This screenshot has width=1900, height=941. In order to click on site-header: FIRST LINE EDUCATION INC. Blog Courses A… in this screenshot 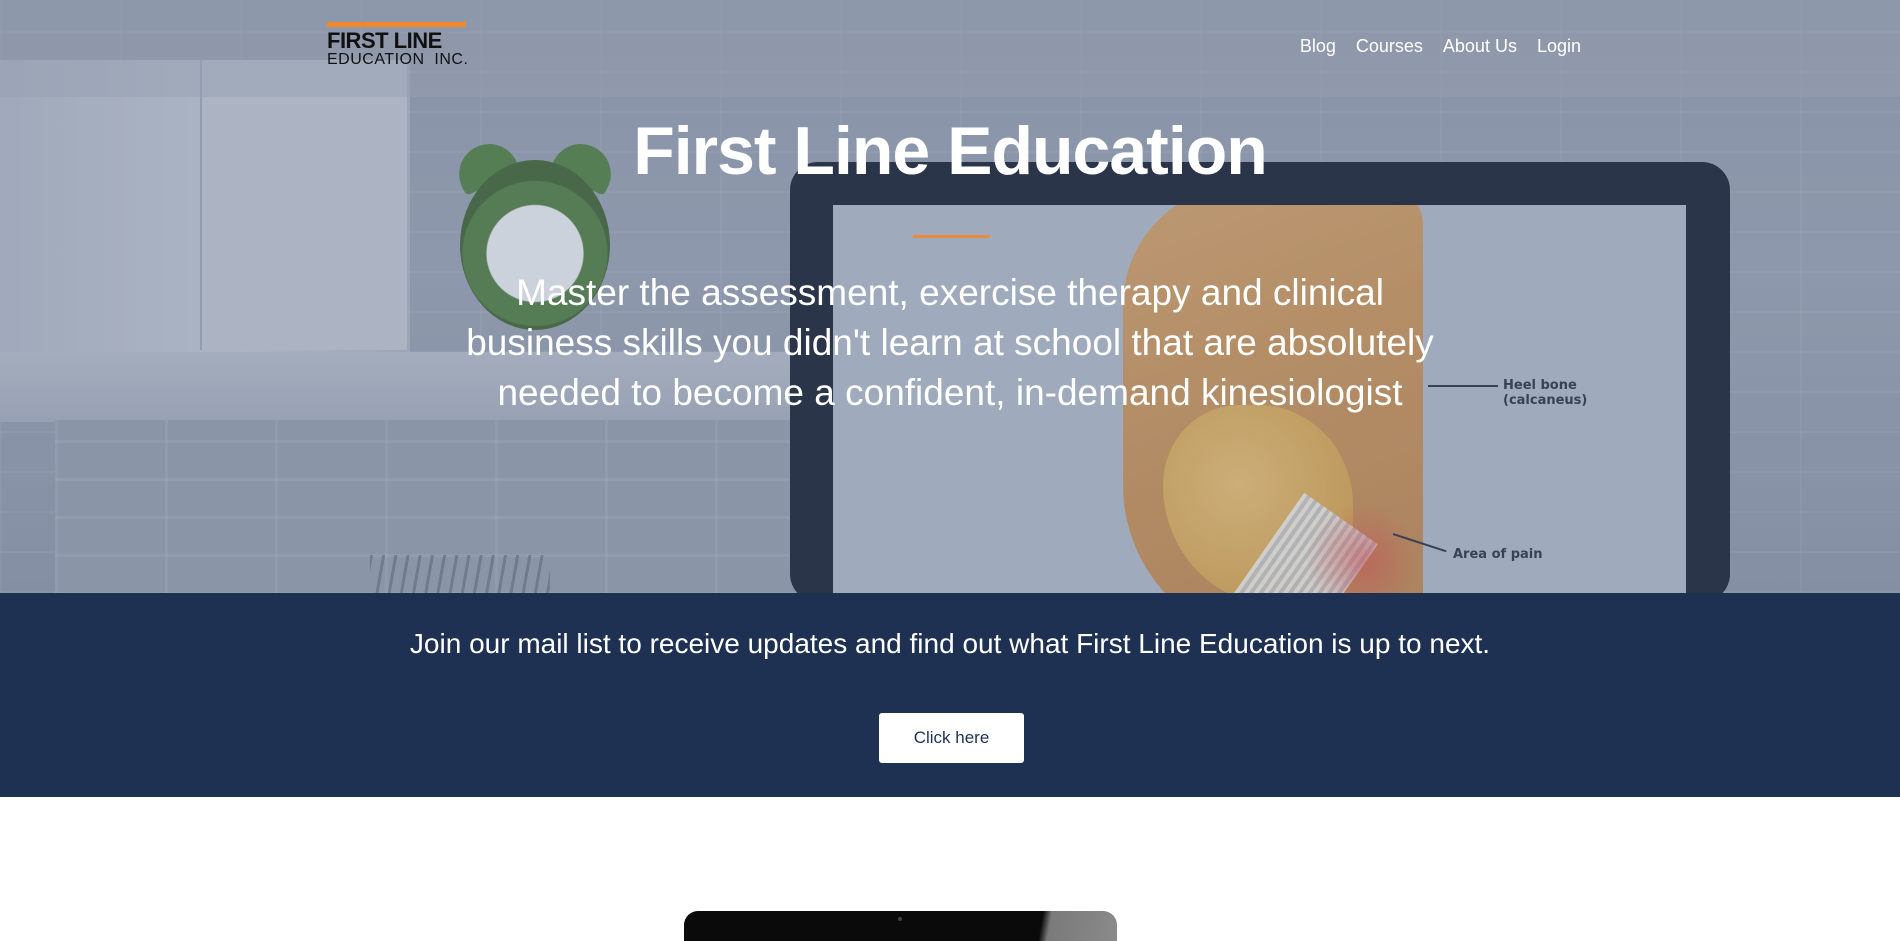, I will do `click(950, 48)`.